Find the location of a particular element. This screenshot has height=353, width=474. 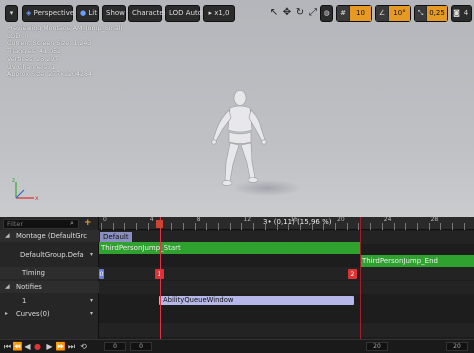

camera-speed-group: ◙ 4 is located at coordinates (461, 13).